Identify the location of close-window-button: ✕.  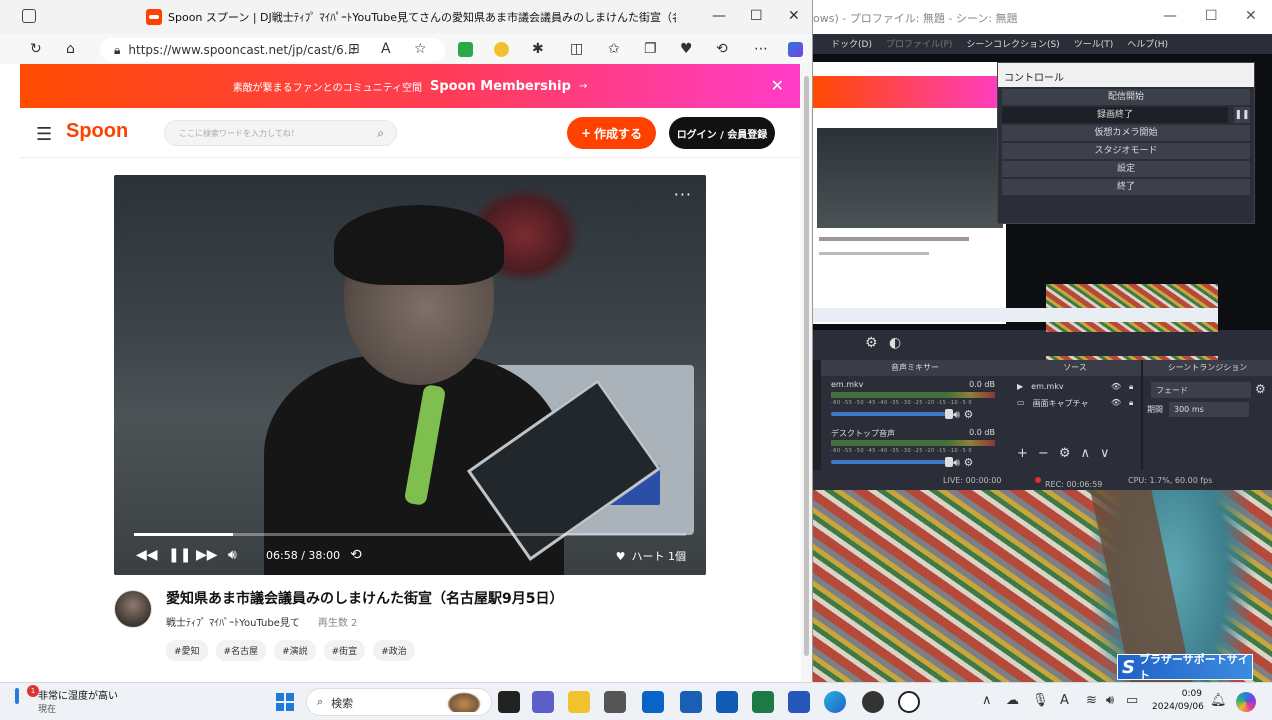
(794, 16).